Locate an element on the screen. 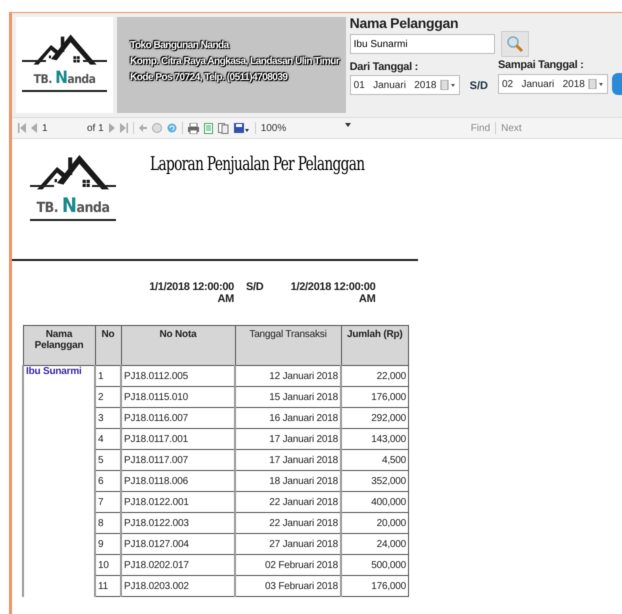 The image size is (622, 614). table-cell: 4 is located at coordinates (108, 439).